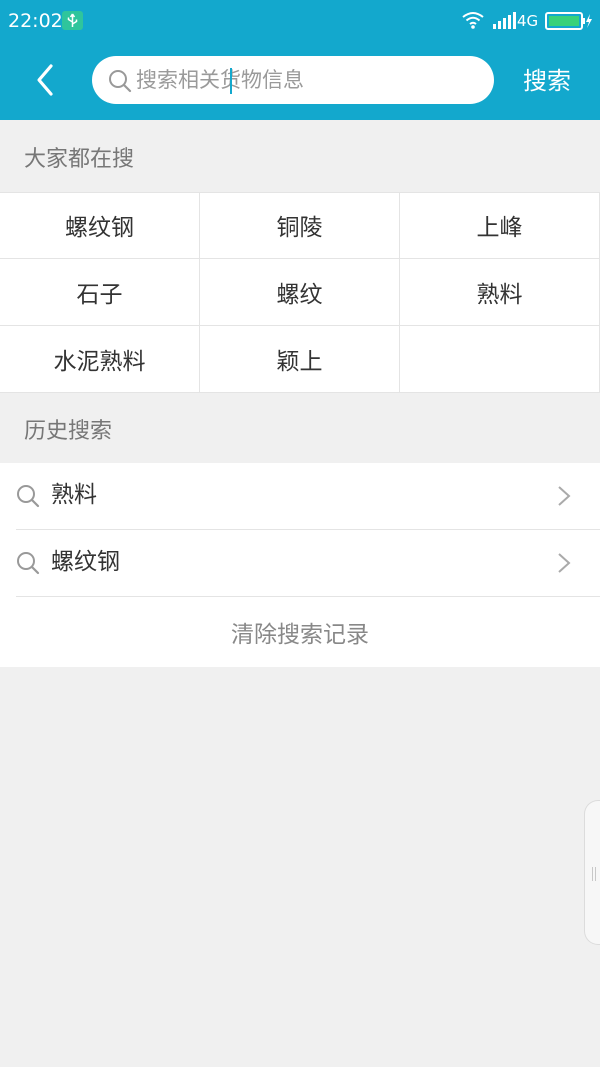  Describe the element at coordinates (231, 81) in the screenshot. I see `text-cursor` at that location.